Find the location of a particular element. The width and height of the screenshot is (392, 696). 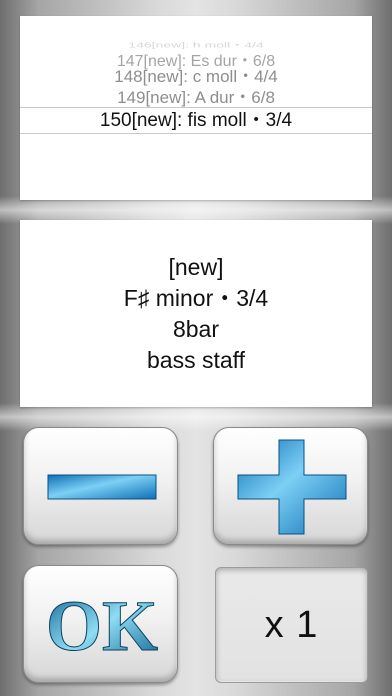

ok-text: OK is located at coordinates (102, 626).